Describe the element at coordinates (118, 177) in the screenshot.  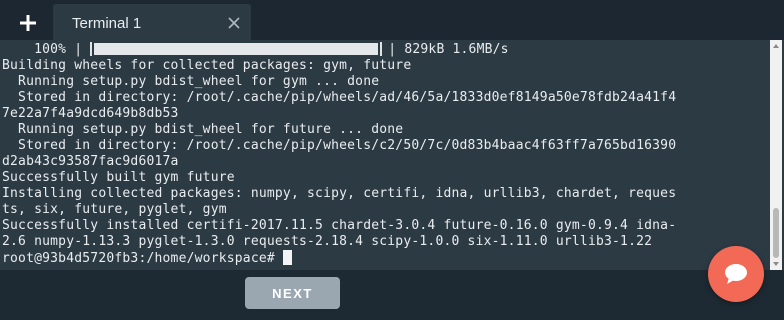
I see `terminal-line: Successfully built gym future` at that location.